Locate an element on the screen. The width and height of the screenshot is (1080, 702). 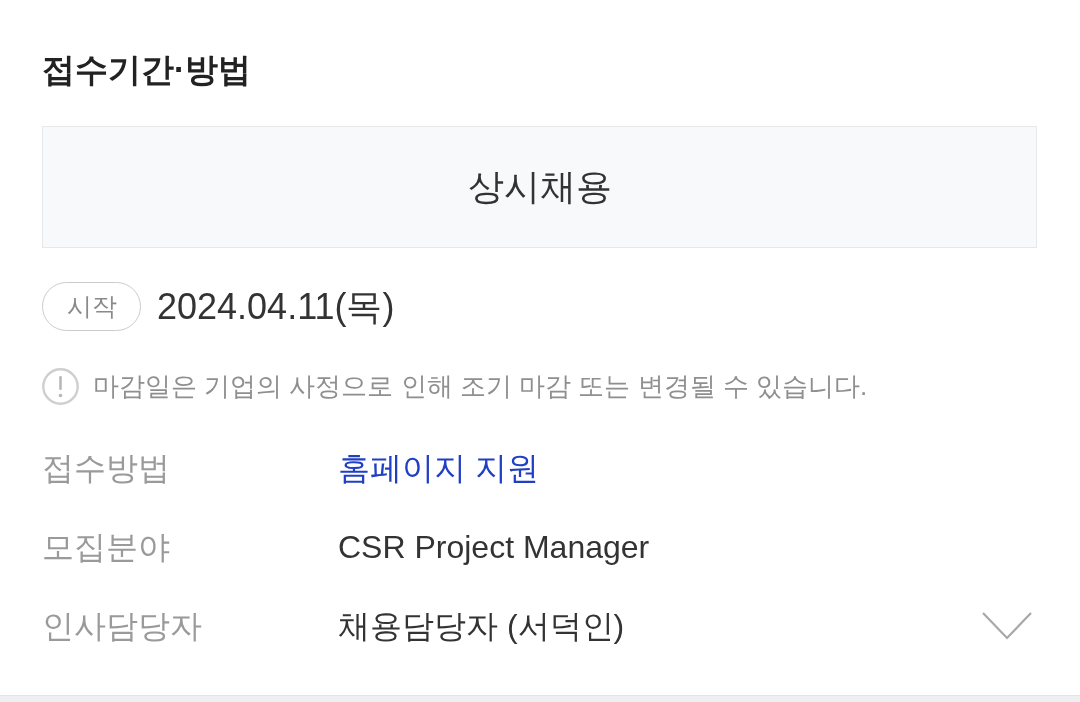
detail-value: CSR Project Manager is located at coordinates (494, 547).